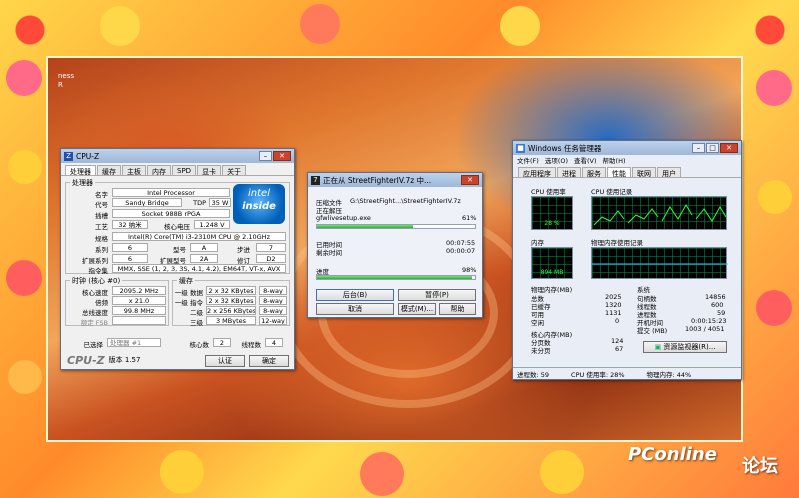  What do you see at coordinates (109, 170) in the screenshot?
I see `tab-cache: 缓存` at bounding box center [109, 170].